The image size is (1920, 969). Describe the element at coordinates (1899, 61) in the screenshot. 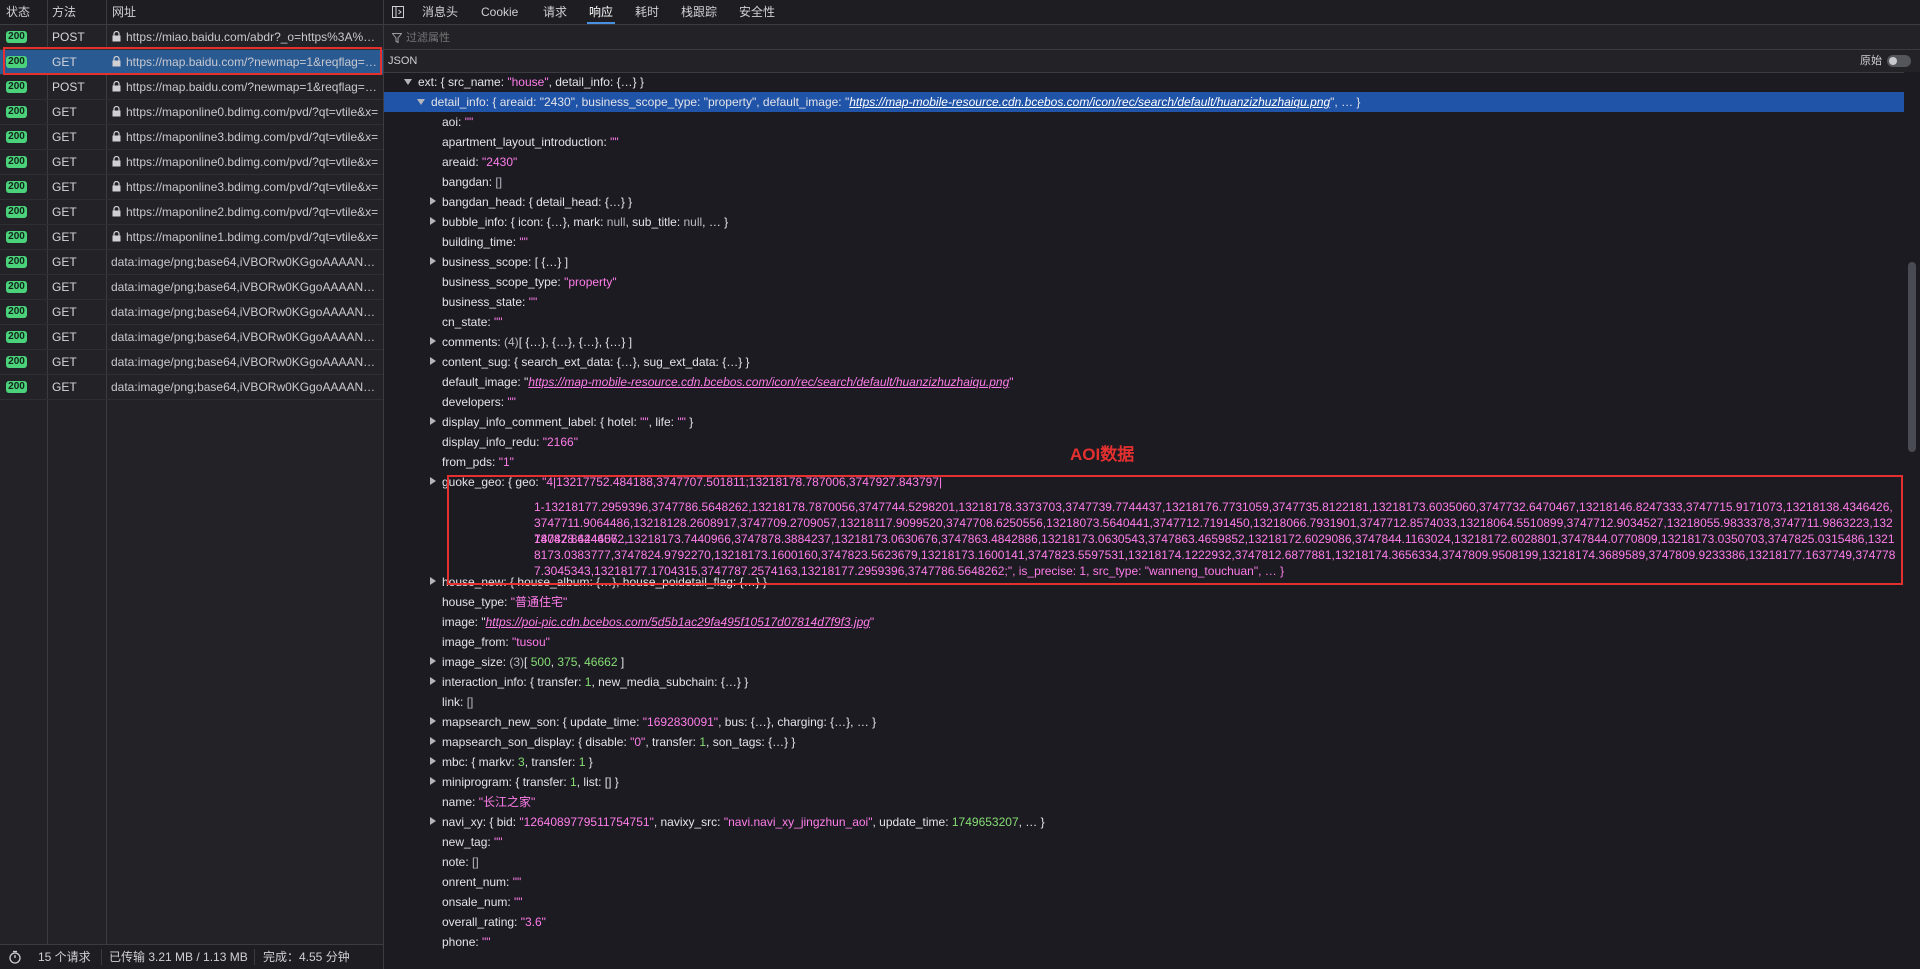

I see `raw-toggle-switch` at that location.